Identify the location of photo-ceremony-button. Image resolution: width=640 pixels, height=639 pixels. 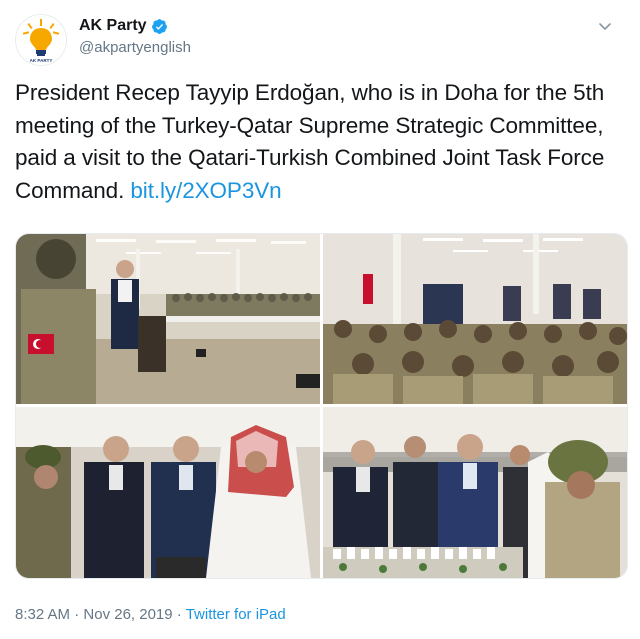
(168, 492).